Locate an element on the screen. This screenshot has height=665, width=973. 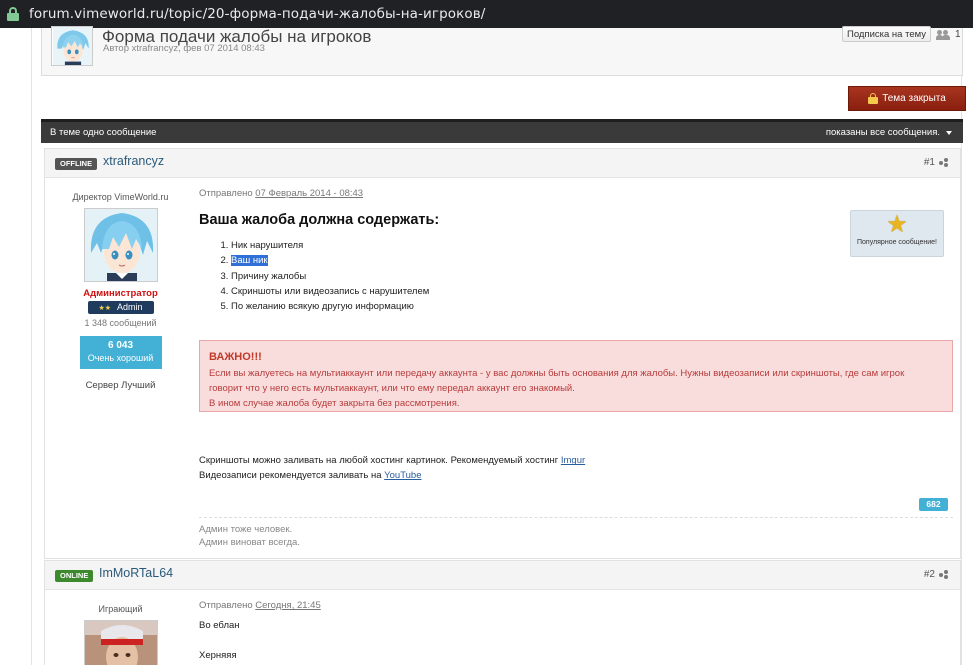
status-badge: OFFLINE is located at coordinates (76, 164).